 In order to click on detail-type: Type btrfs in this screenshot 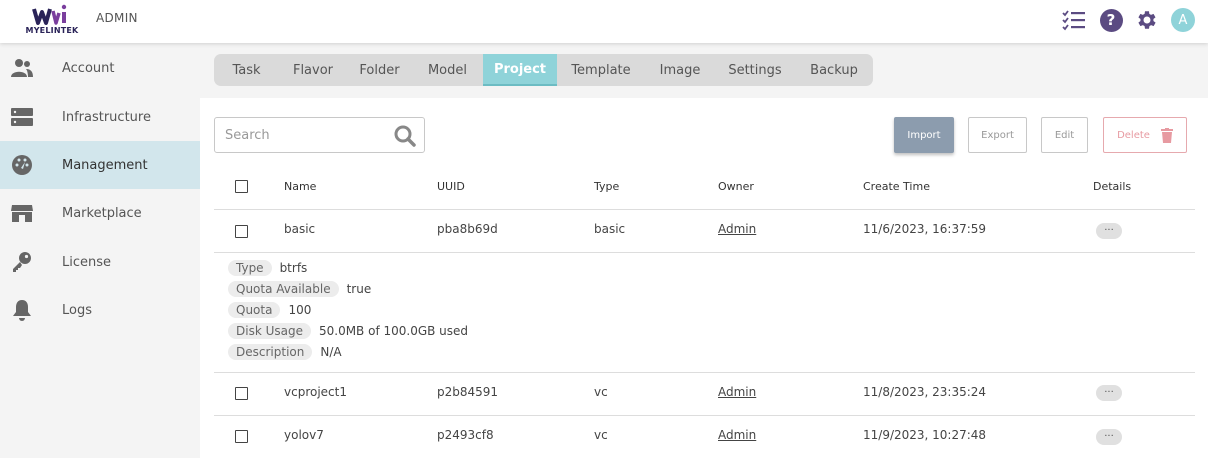, I will do `click(267, 268)`.